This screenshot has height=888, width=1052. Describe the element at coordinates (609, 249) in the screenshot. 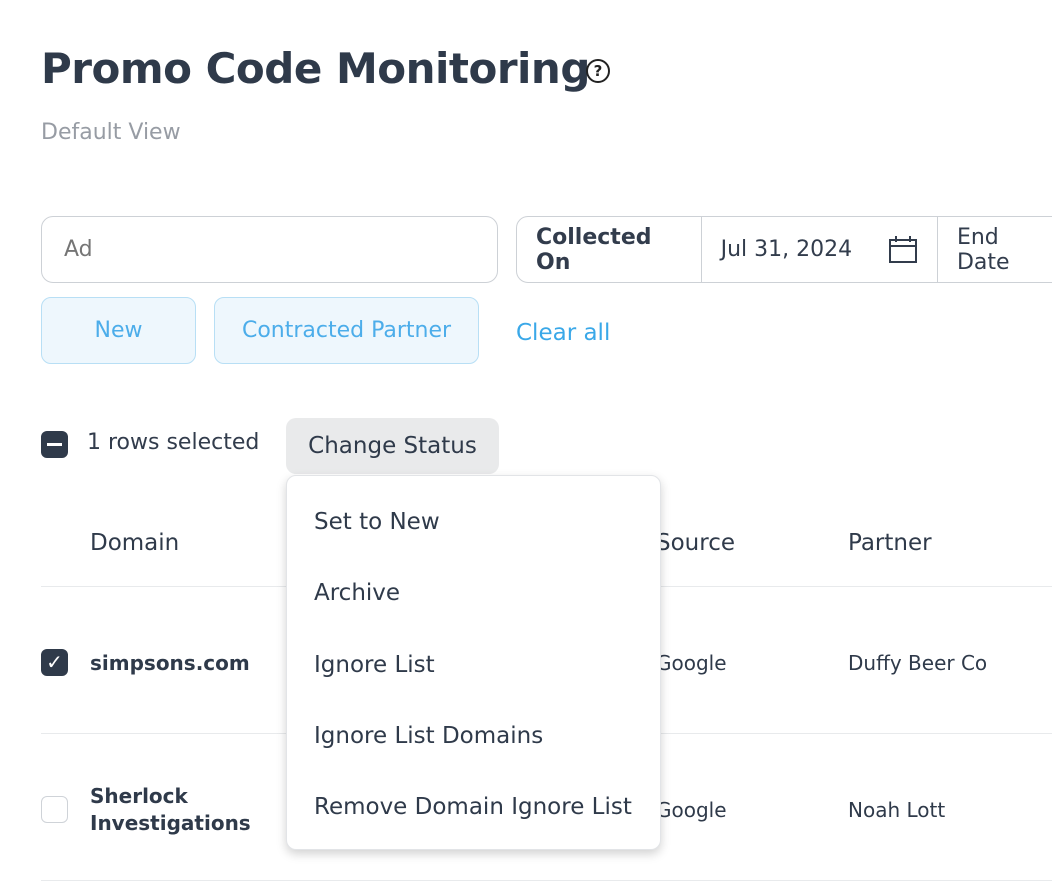

I see `date-field-label: Collected On` at that location.